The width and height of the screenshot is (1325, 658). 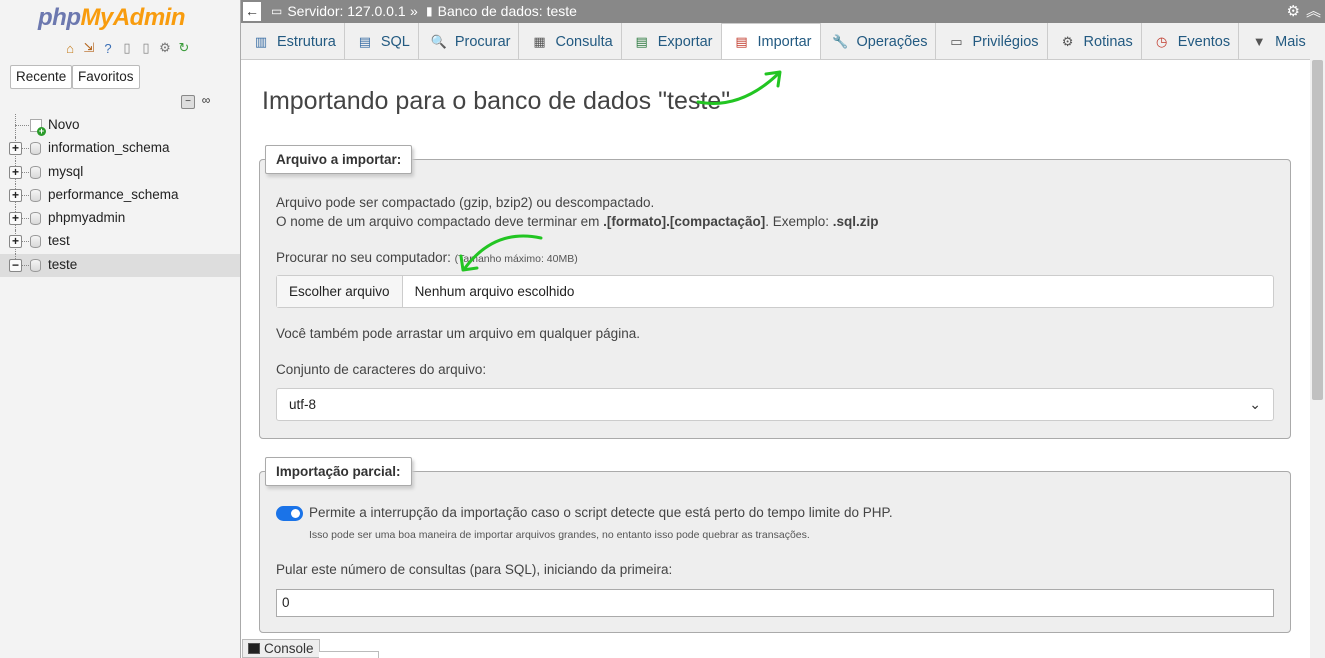 What do you see at coordinates (775, 603) in the screenshot?
I see `skip-queries-input: 0` at bounding box center [775, 603].